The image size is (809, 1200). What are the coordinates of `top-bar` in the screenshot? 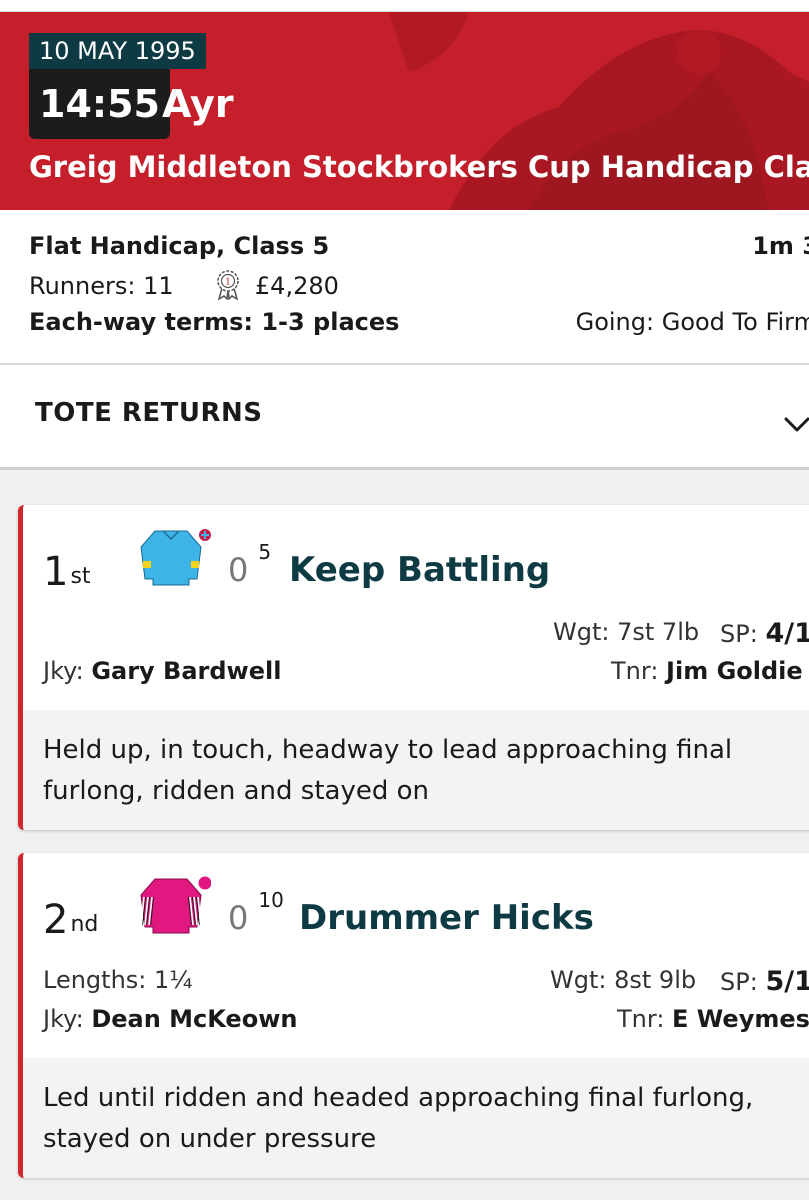 It's located at (404, 6).